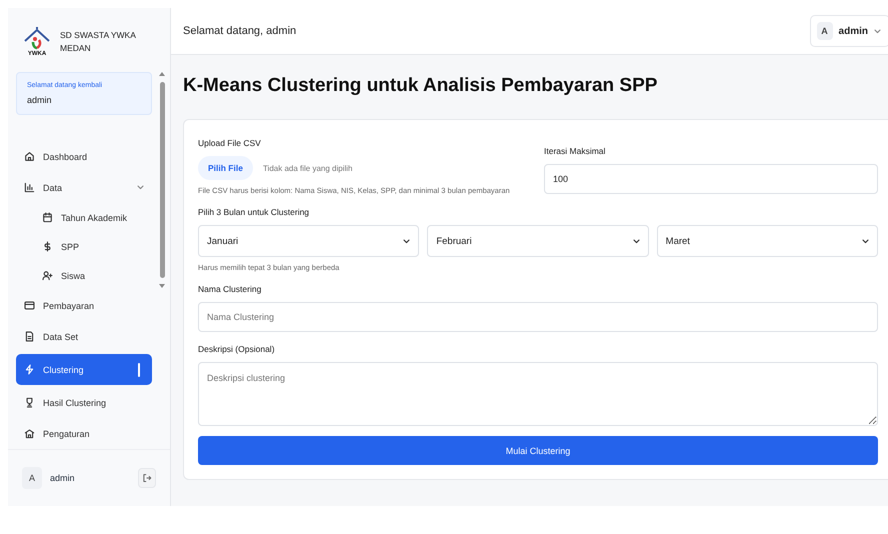 Image resolution: width=888 pixels, height=534 pixels. What do you see at coordinates (84, 246) in the screenshot?
I see `nav-subitem: SPP` at bounding box center [84, 246].